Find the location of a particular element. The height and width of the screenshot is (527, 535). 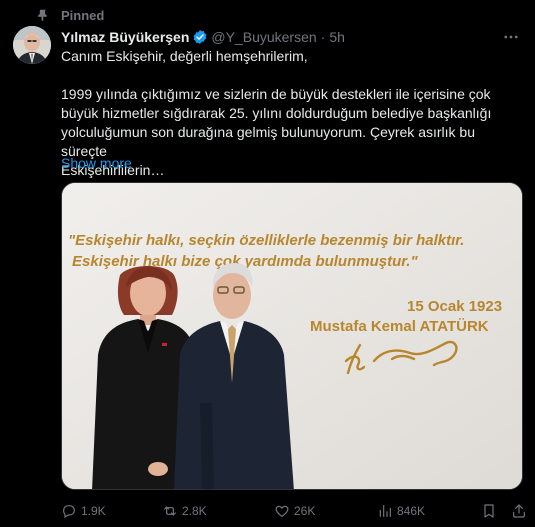

like-count: 26K is located at coordinates (305, 511).